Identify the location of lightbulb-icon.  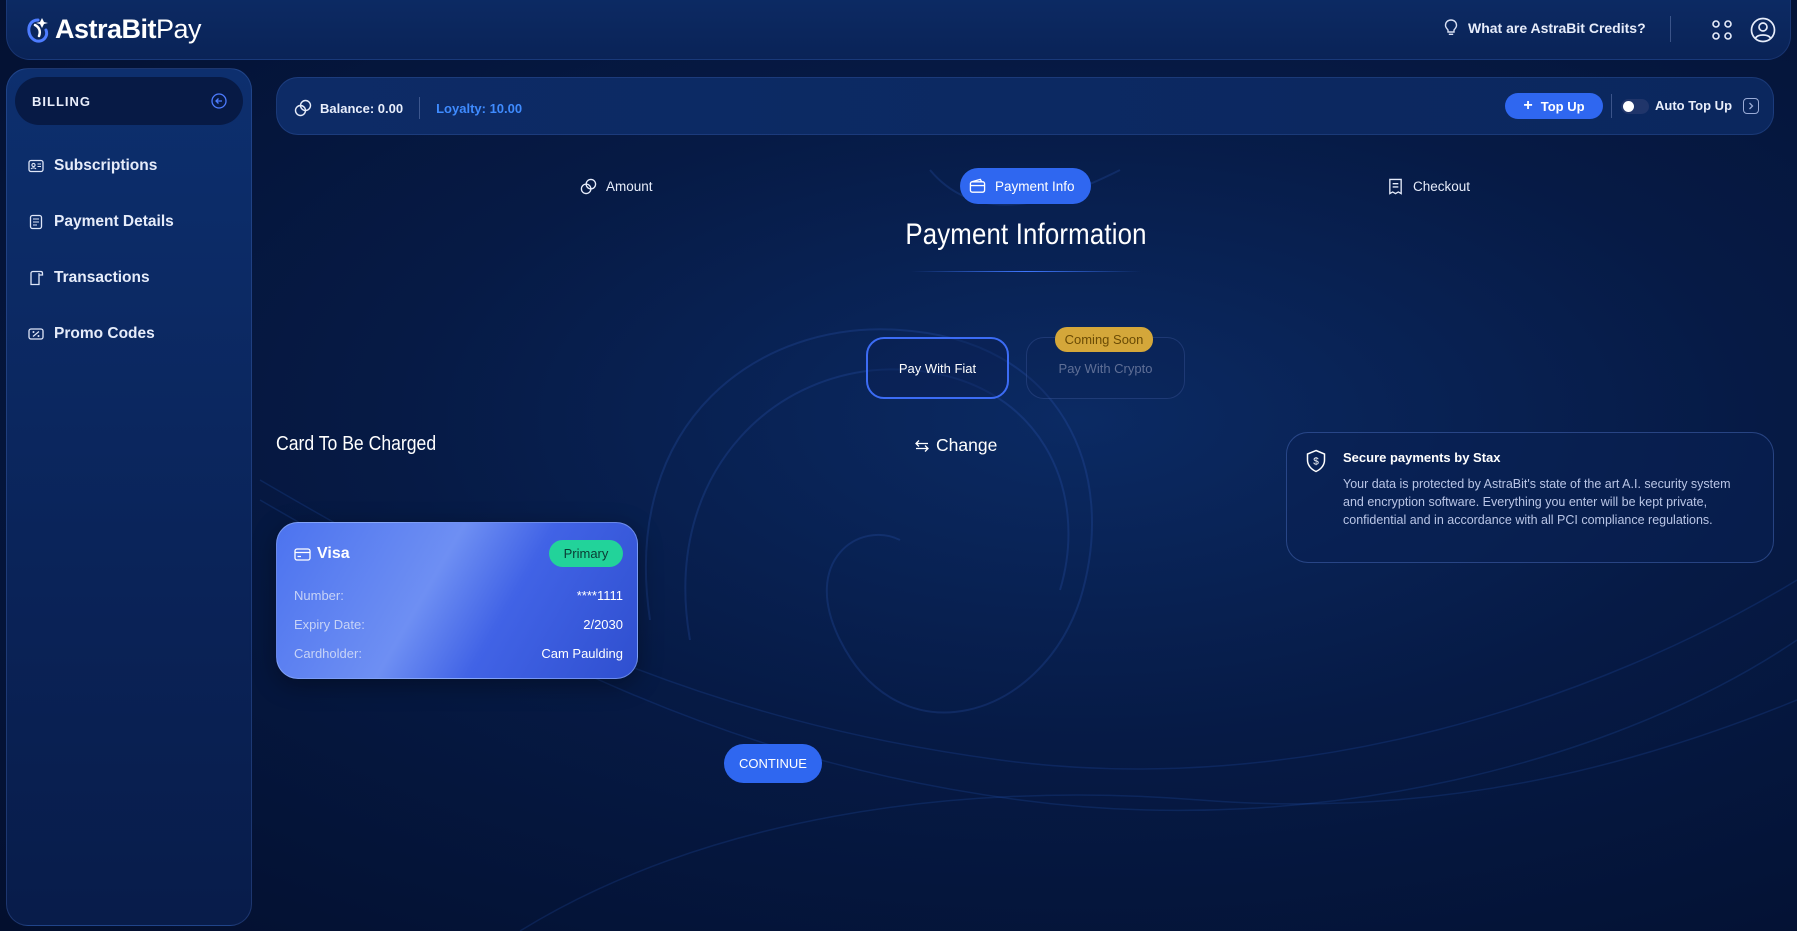
(1451, 27).